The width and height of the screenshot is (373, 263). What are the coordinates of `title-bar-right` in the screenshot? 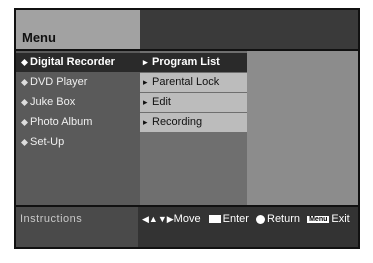 It's located at (249, 29).